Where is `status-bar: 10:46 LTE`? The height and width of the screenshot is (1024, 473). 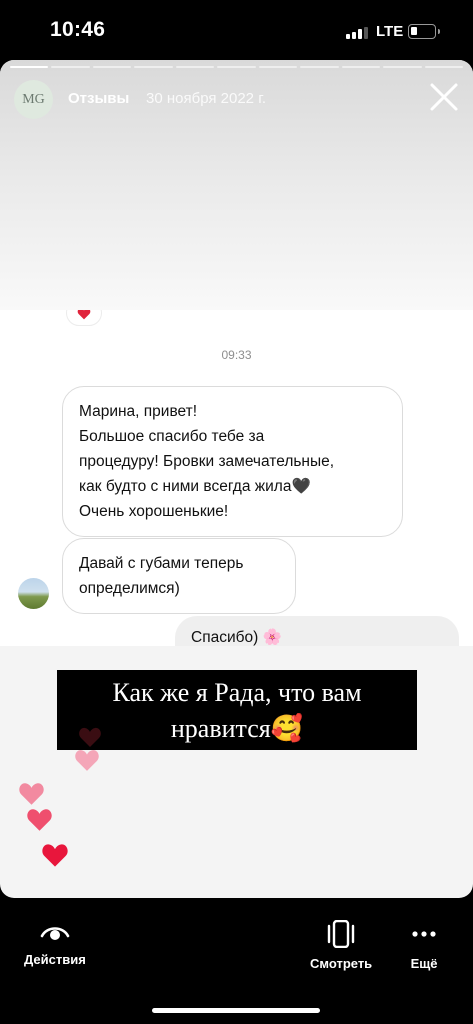
status-bar: 10:46 LTE is located at coordinates (236, 31).